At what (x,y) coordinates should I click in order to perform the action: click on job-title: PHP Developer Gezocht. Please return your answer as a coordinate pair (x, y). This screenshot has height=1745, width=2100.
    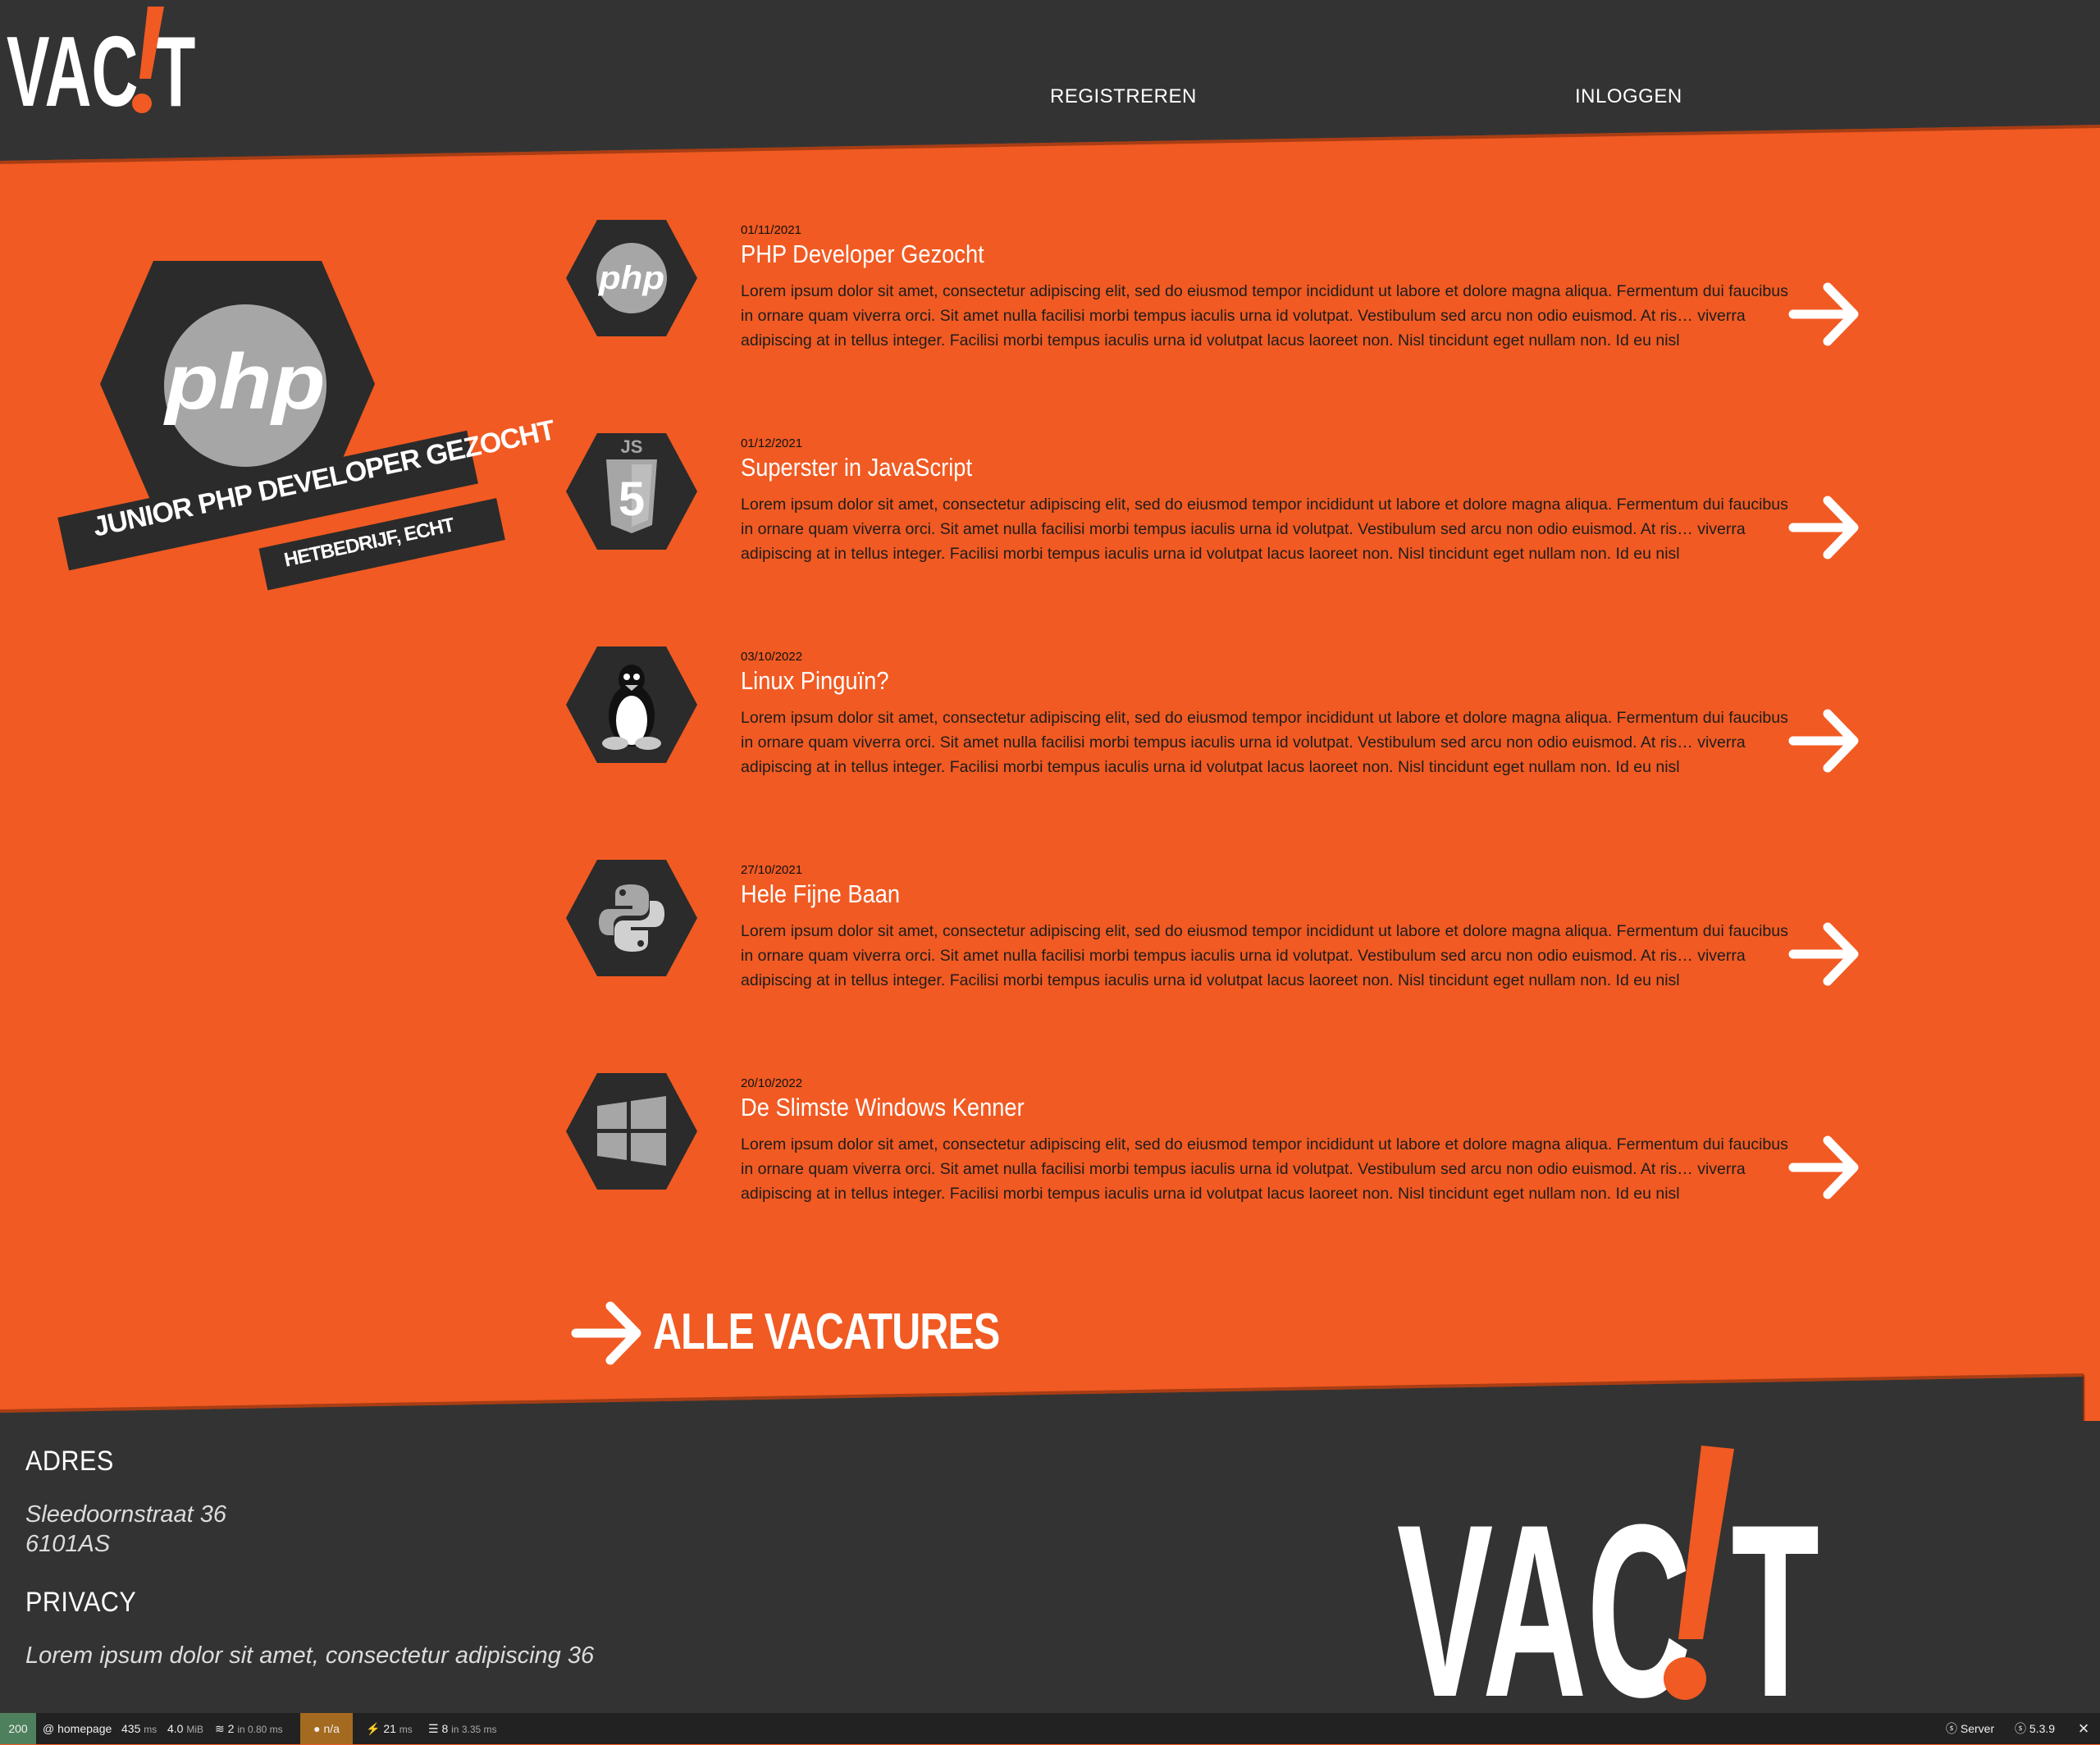
    Looking at the image, I should click on (863, 254).